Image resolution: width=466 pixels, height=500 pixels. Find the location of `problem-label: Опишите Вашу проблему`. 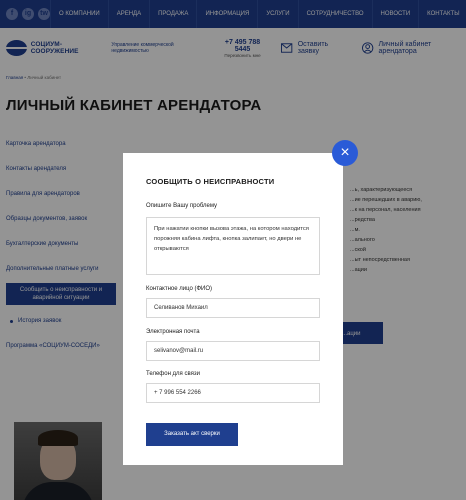

problem-label: Опишите Вашу проблему is located at coordinates (182, 206).